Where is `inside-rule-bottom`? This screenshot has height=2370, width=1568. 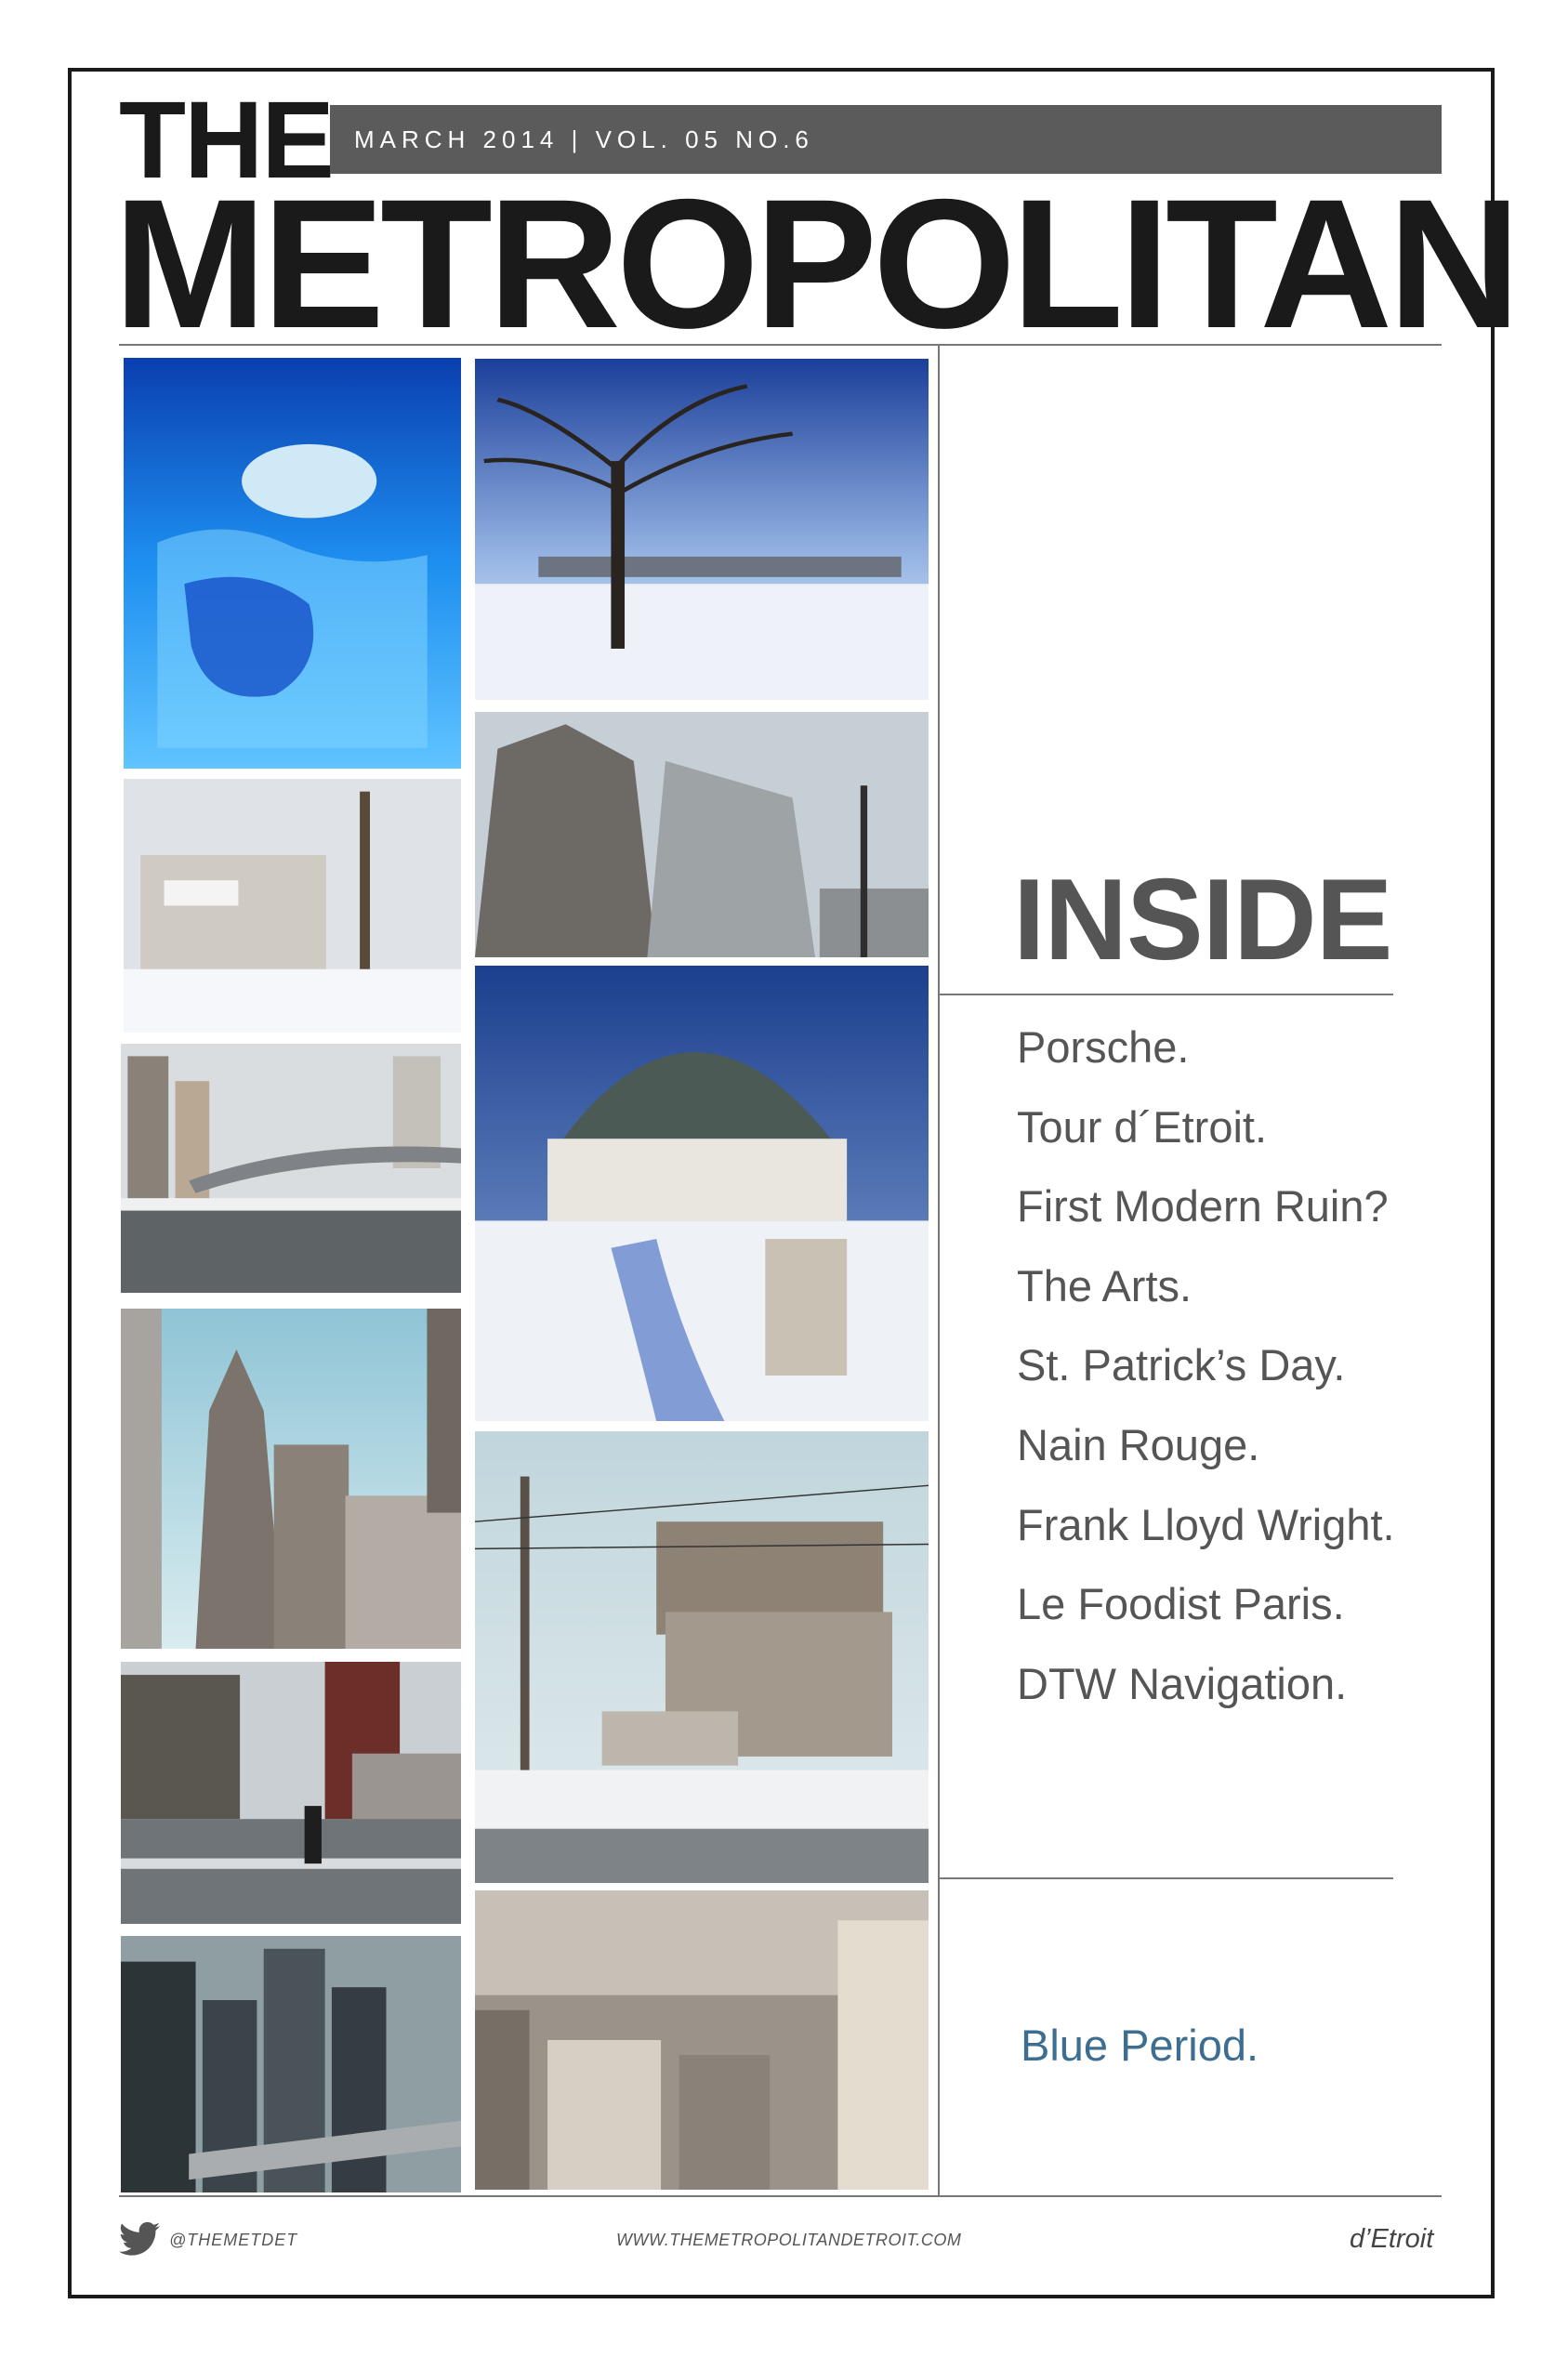 inside-rule-bottom is located at coordinates (1166, 1878).